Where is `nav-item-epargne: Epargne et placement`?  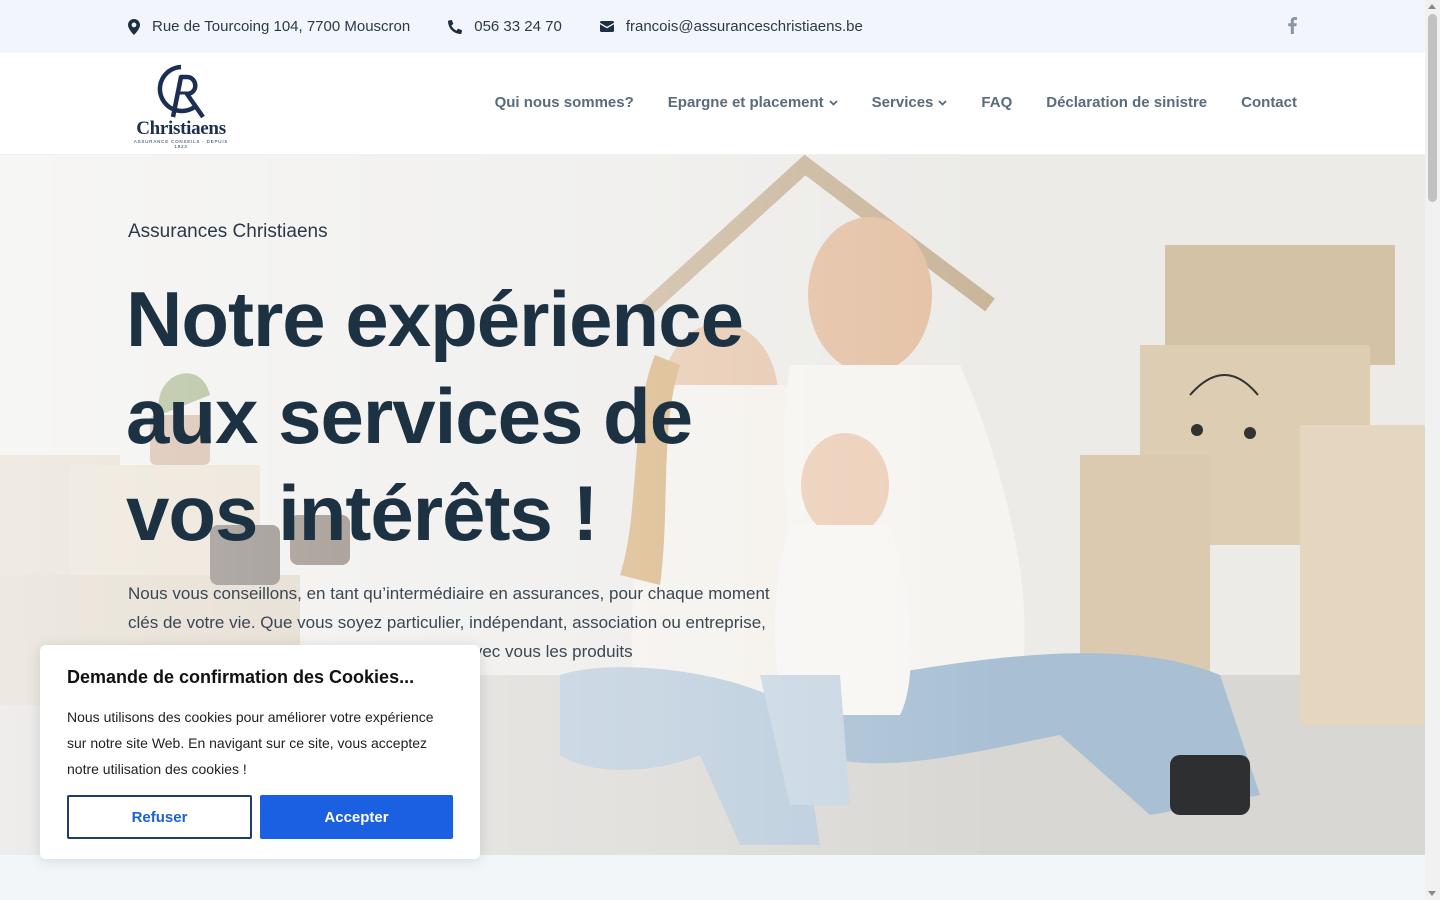
nav-item-epargne: Epargne et placement is located at coordinates (753, 102).